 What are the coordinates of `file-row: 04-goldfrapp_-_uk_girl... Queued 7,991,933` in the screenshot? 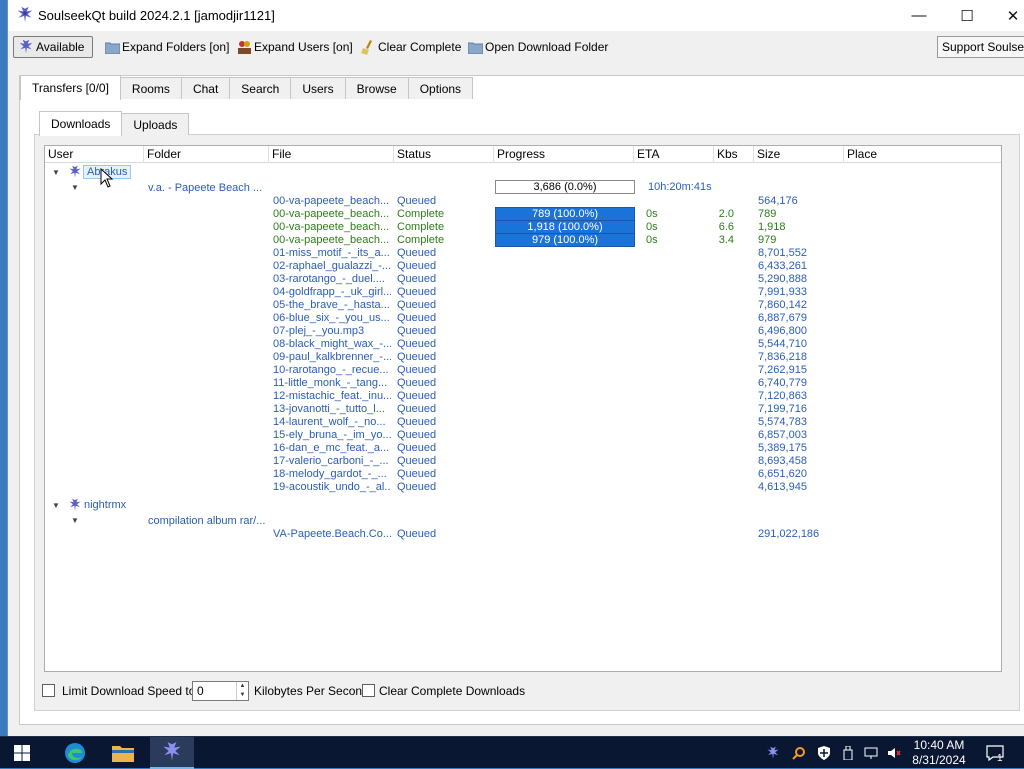 It's located at (523, 292).